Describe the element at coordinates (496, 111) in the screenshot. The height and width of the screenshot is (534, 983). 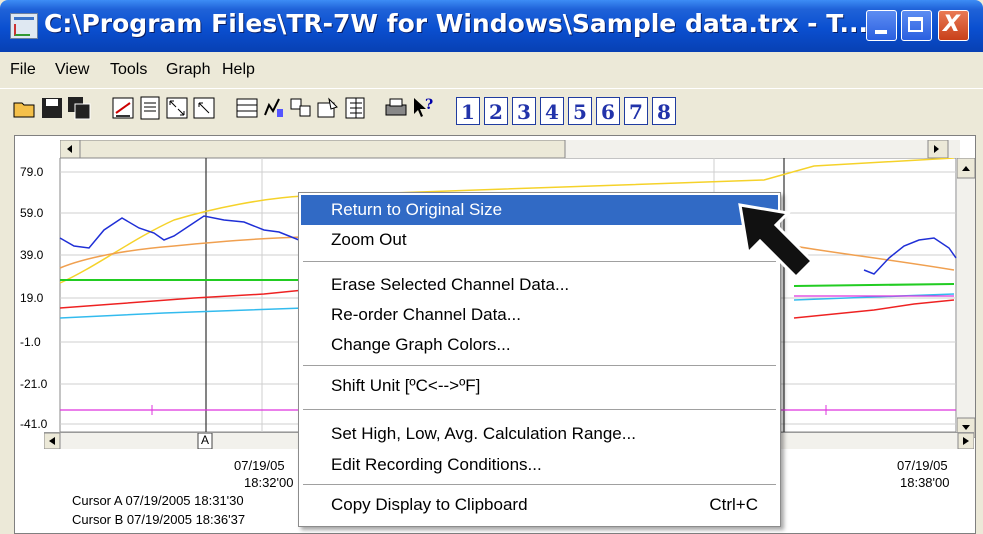
I see `channel-2-button: 2` at that location.